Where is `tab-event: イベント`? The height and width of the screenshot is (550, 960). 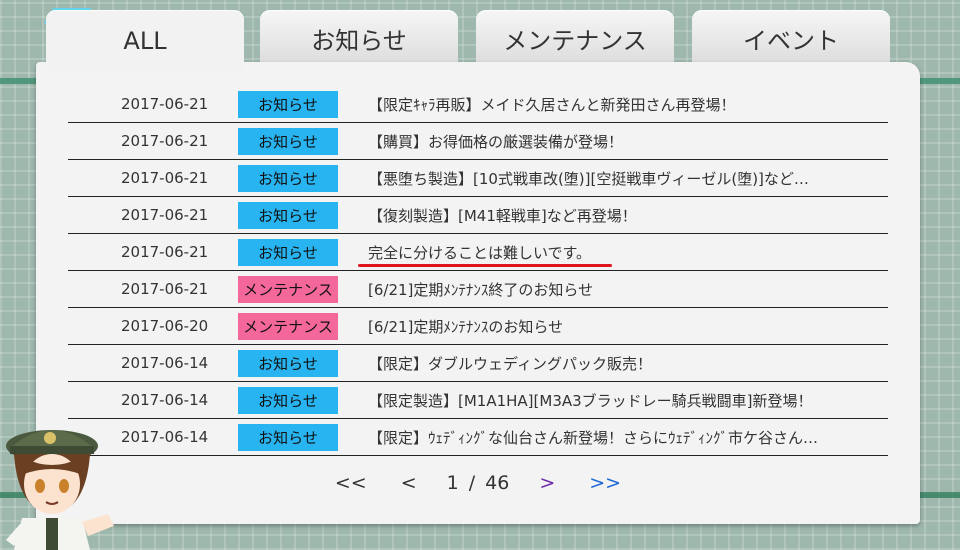
tab-event: イベント is located at coordinates (791, 38).